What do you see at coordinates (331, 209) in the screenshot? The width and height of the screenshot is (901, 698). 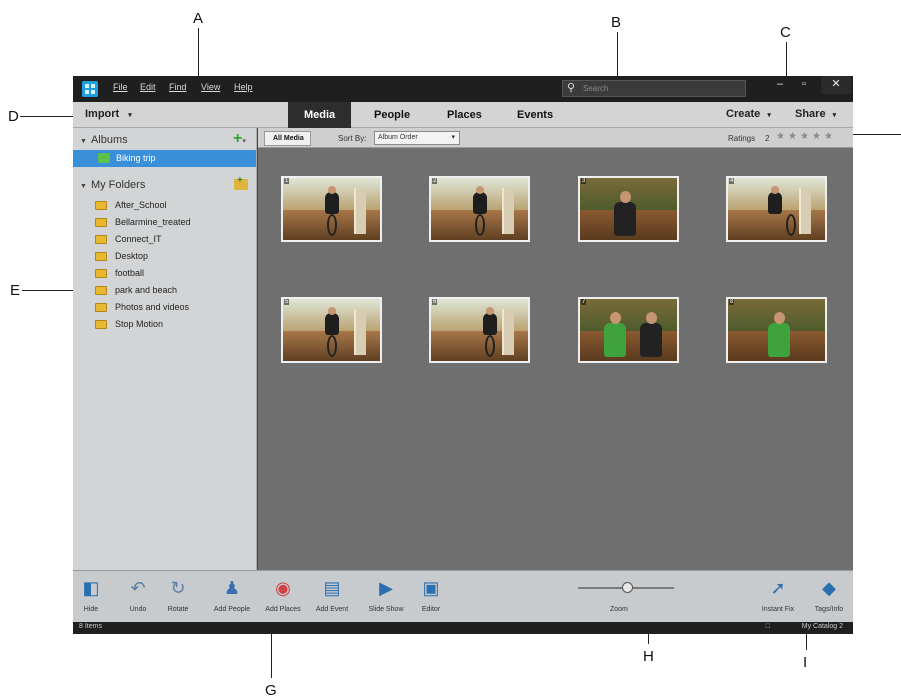 I see `media-thumbnail: 1` at bounding box center [331, 209].